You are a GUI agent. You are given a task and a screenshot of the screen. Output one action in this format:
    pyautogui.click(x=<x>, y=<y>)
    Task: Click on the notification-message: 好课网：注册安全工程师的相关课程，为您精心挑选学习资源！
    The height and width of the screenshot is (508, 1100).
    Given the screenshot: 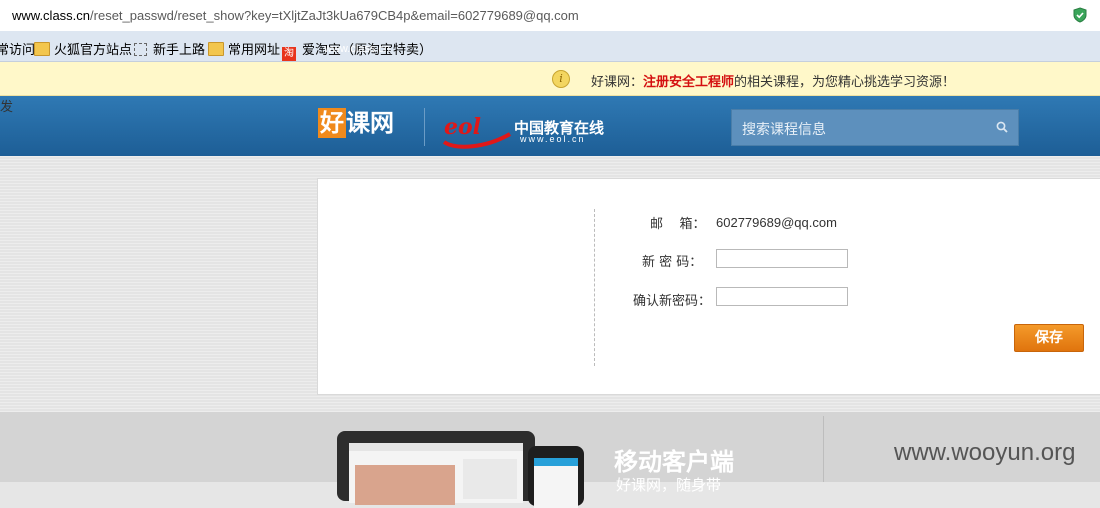 What is the action you would take?
    pyautogui.click(x=773, y=80)
    